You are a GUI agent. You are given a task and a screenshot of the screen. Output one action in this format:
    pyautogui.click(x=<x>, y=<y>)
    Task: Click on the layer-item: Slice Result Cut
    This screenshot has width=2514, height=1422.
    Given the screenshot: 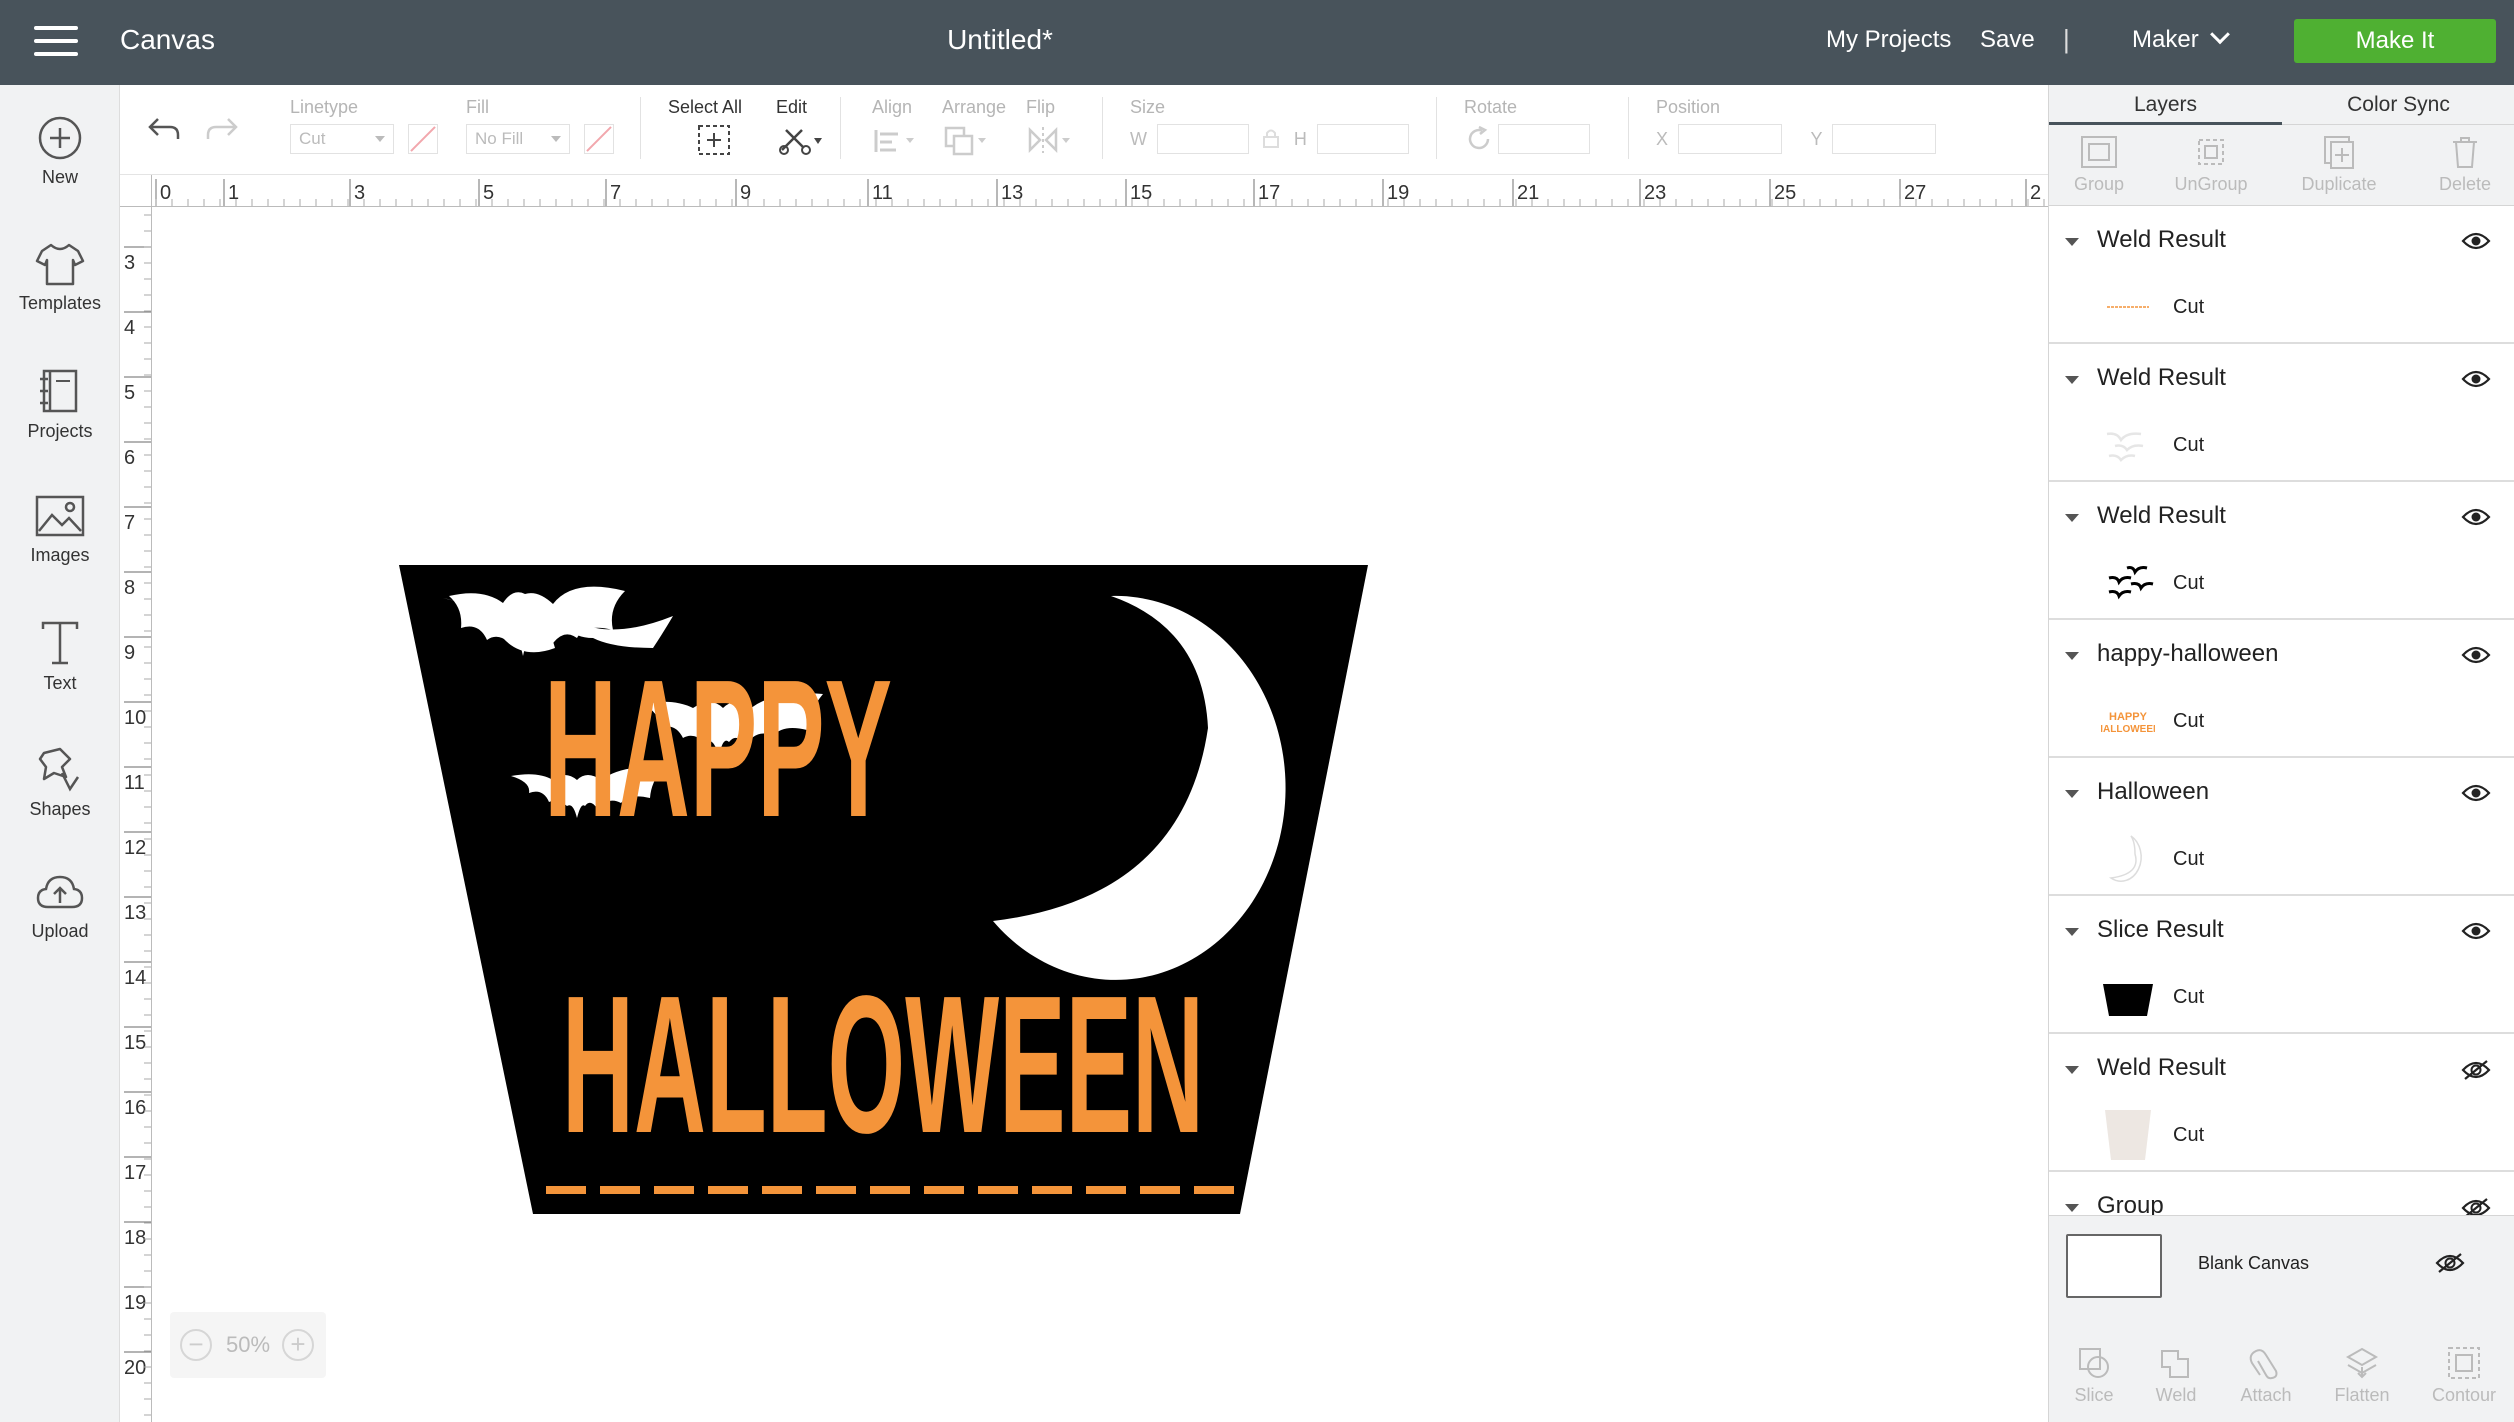 What is the action you would take?
    pyautogui.click(x=2281, y=965)
    